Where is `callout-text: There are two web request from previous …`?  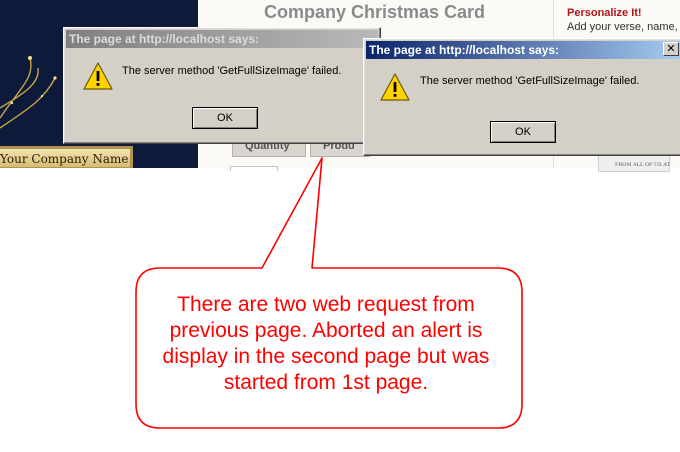 callout-text: There are two web request from previous … is located at coordinates (326, 343).